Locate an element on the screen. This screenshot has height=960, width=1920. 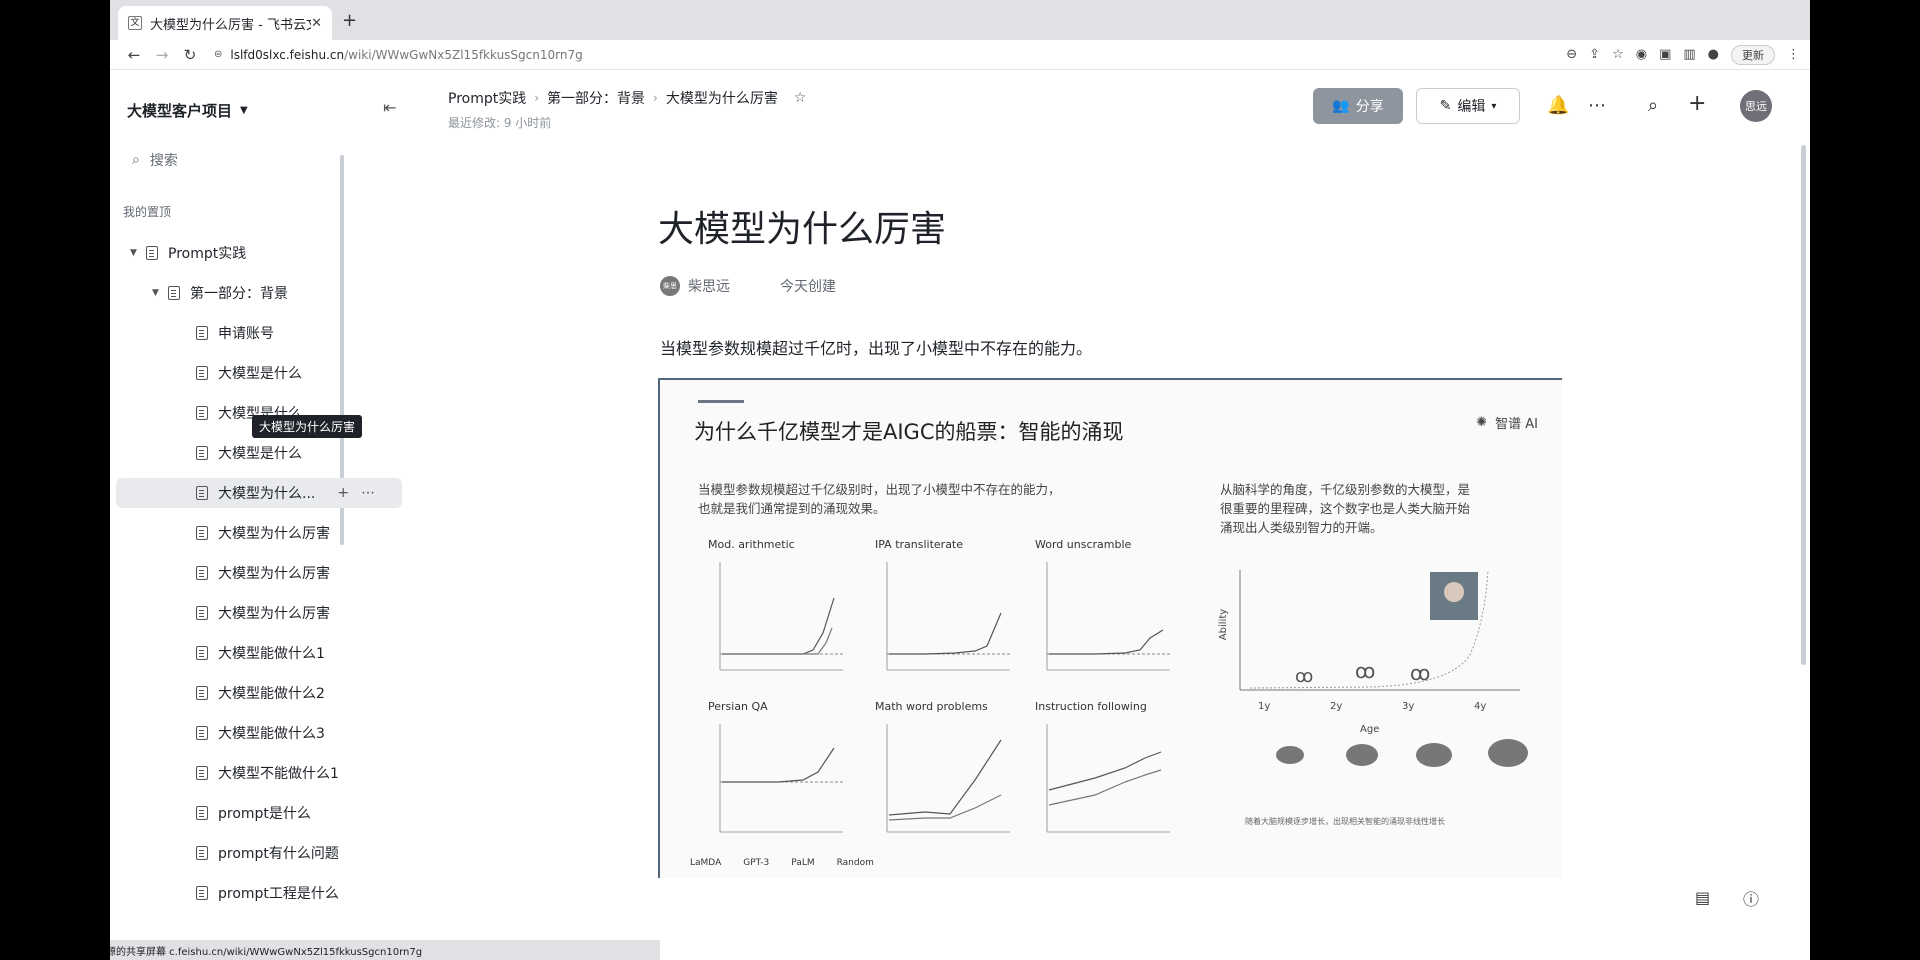
extension-icon-2: ▣ is located at coordinates (1665, 54).